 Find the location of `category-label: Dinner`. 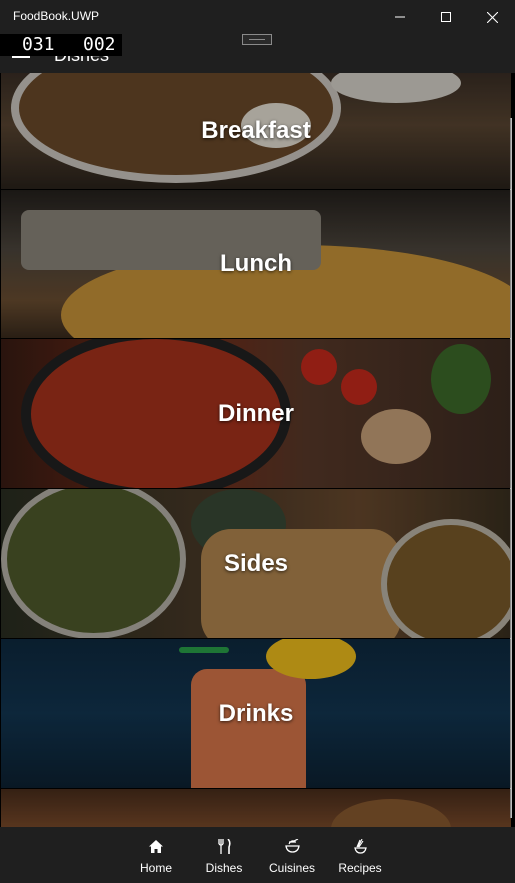

category-label: Dinner is located at coordinates (255, 413).